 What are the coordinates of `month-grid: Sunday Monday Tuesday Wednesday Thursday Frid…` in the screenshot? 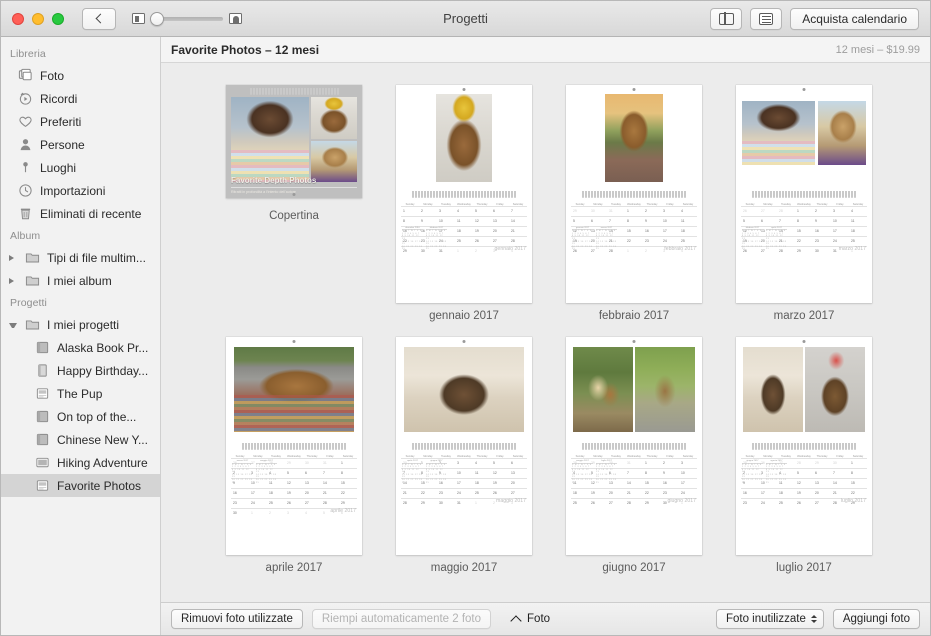 It's located at (634, 480).